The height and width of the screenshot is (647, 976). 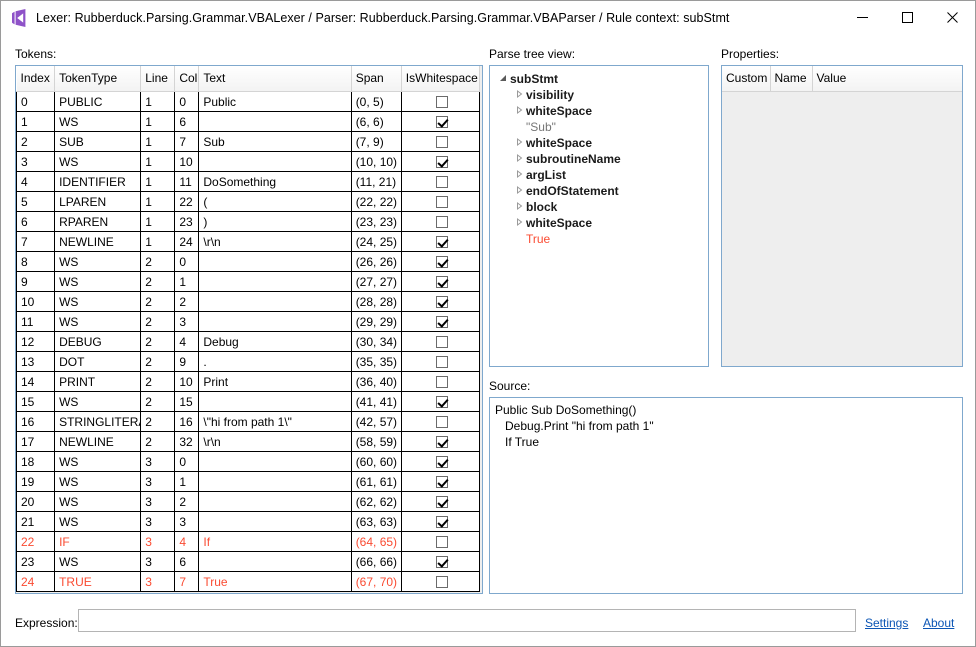 What do you see at coordinates (248, 281) in the screenshot?
I see `table-row: 9 WS 2 1 (27, 27)` at bounding box center [248, 281].